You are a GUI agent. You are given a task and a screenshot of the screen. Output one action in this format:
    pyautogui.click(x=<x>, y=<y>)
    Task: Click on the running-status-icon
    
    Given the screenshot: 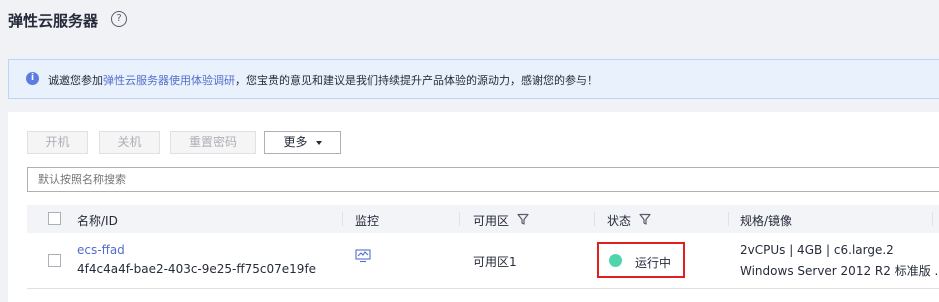 What is the action you would take?
    pyautogui.click(x=615, y=260)
    